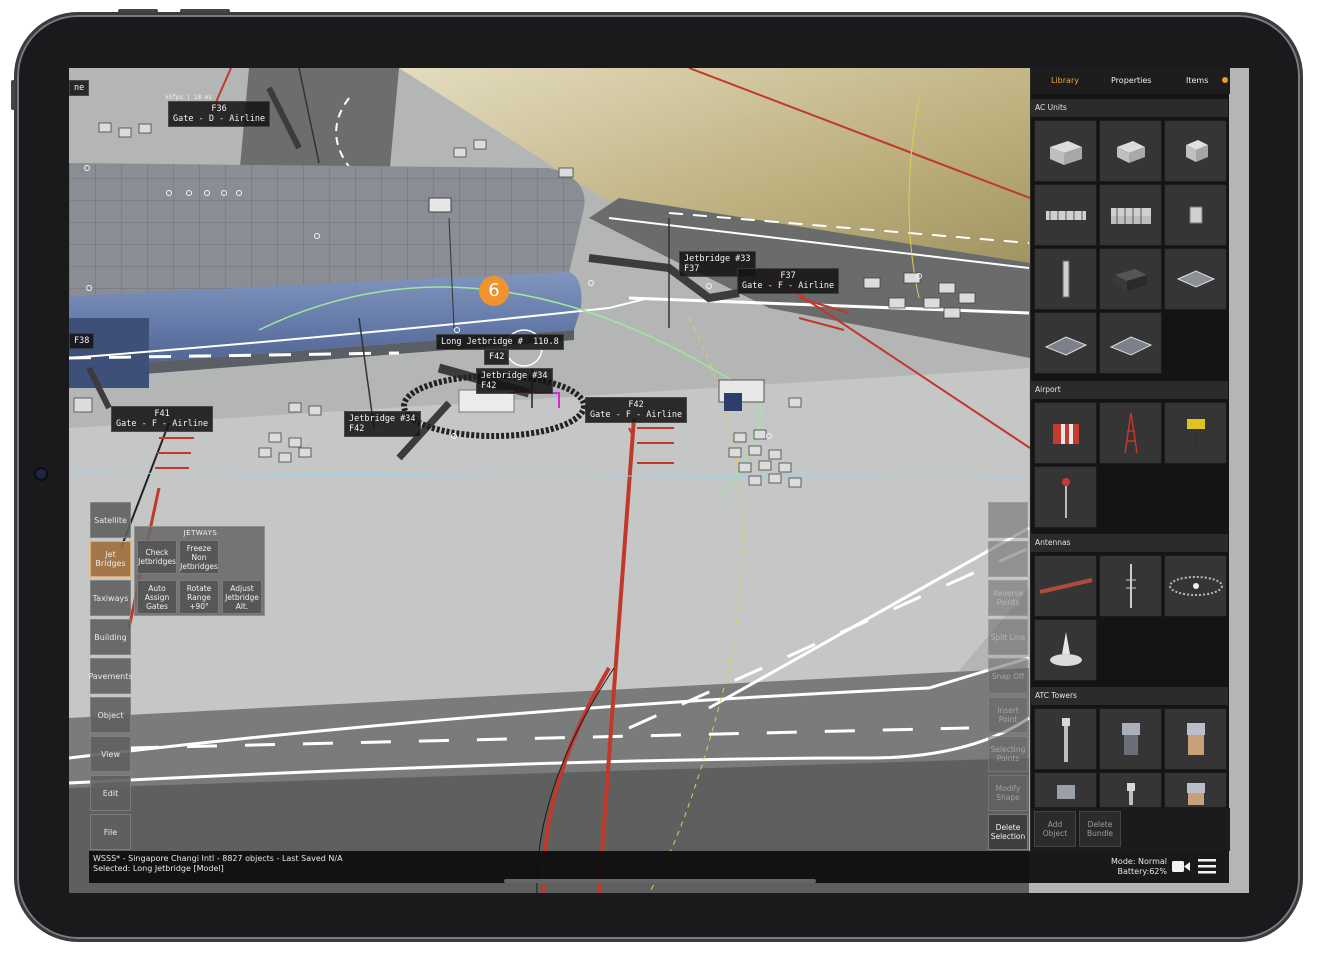 Image resolution: width=1317 pixels, height=955 pixels. Describe the element at coordinates (199, 557) in the screenshot. I see `freeze-non-jetbridges-button: Freeze Non Jetbridges` at that location.